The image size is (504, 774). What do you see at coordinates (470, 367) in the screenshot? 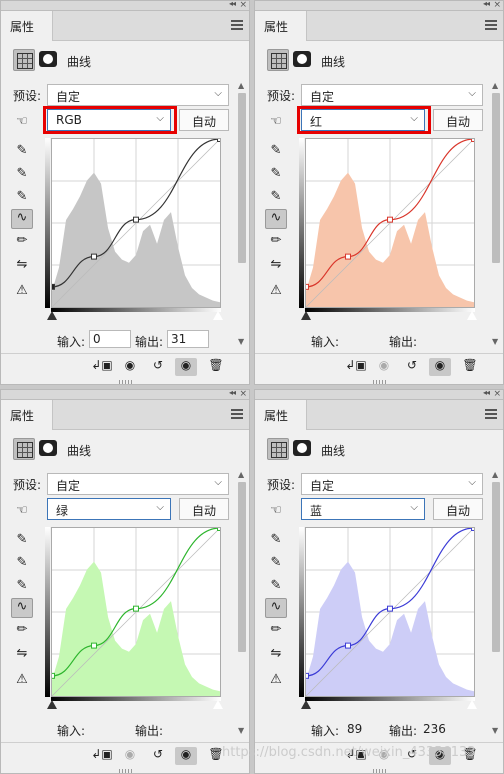
I see `trash-icon: 🗑` at bounding box center [470, 367].